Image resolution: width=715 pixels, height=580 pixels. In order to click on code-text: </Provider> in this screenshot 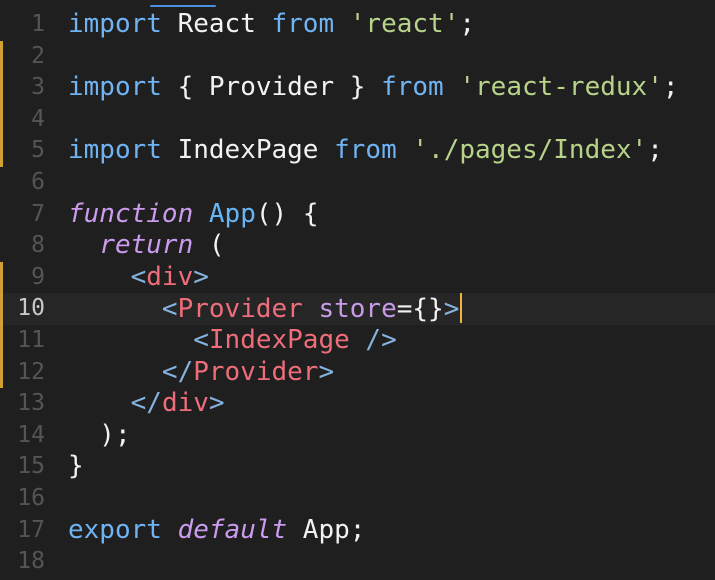, I will do `click(201, 373)`.